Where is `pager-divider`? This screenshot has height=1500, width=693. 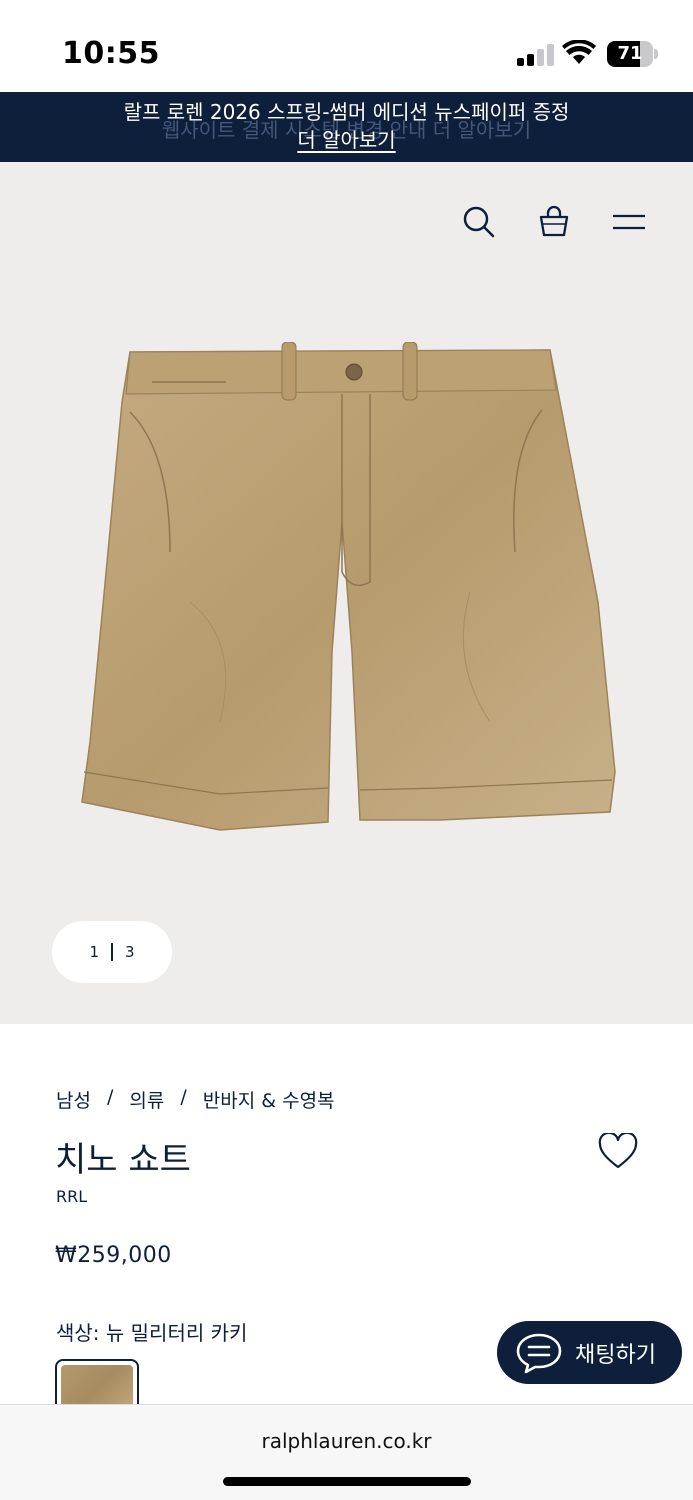 pager-divider is located at coordinates (112, 952).